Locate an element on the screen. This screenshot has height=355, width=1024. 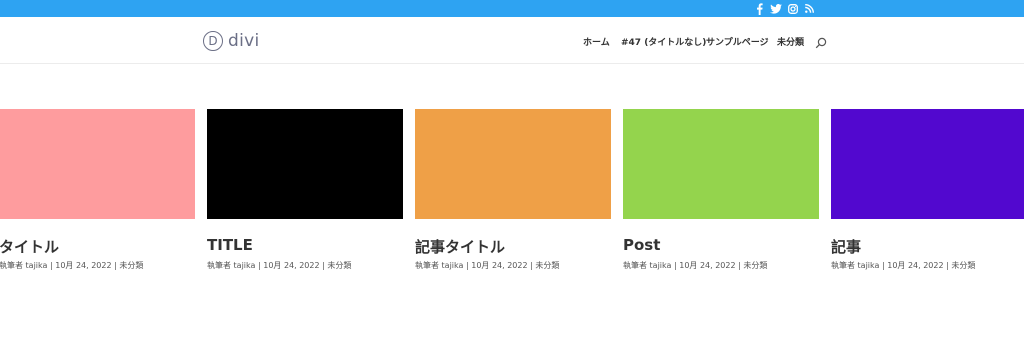
post-card: Post 執筆者 tajika | 10月 24, 2022 | 未分類 is located at coordinates (721, 189).